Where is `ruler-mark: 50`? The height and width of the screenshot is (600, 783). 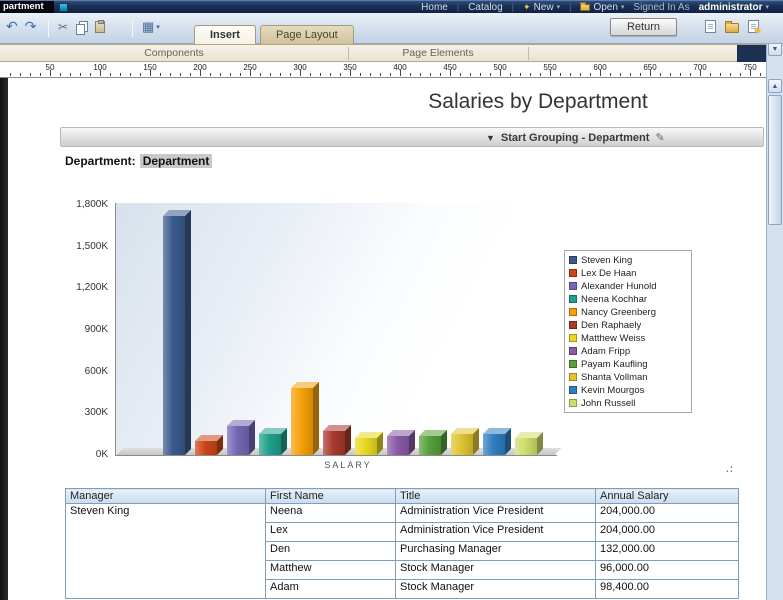
ruler-mark: 50 is located at coordinates (50, 67).